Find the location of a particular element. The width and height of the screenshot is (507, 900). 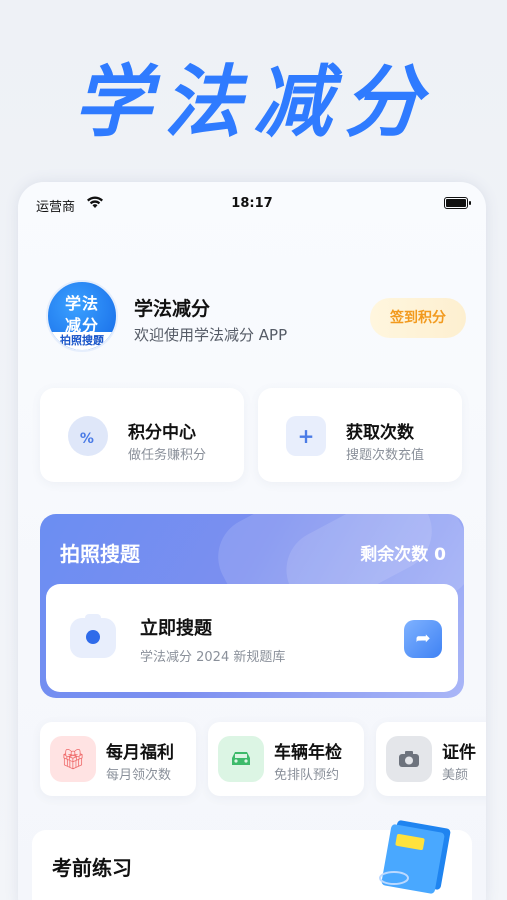

profile-header: 学法 减分 拍照搜题 学法减分 欢迎使用学法减分 APP 签到积分 is located at coordinates (256, 320).